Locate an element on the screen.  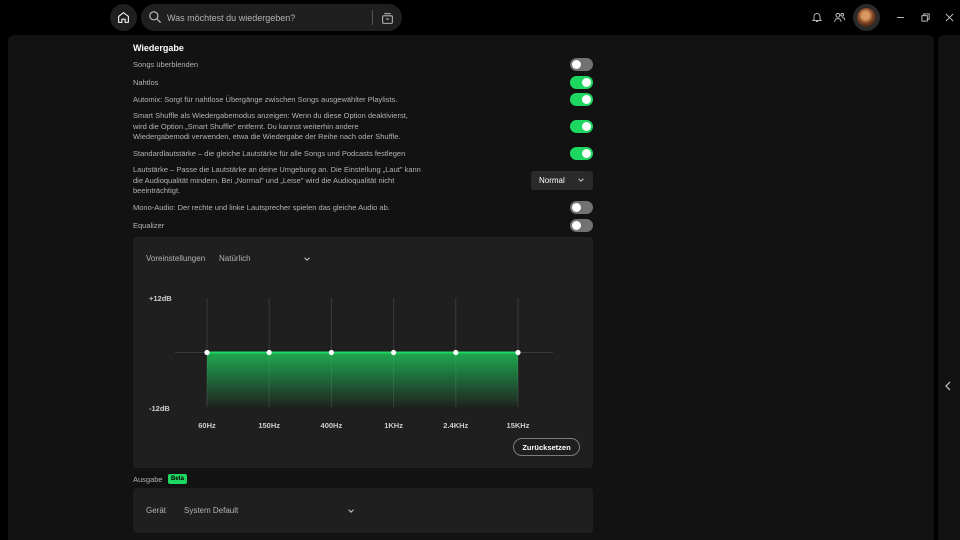
search-bar is located at coordinates (271, 17).